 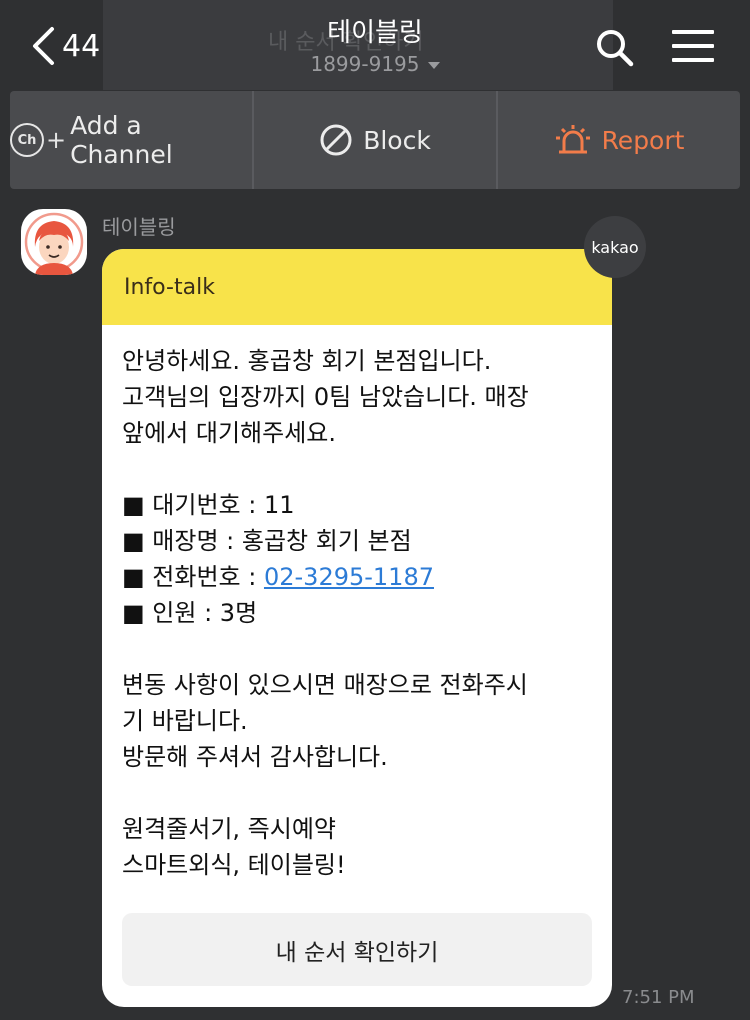 I want to click on text-line: 기 바랍니다., so click(x=185, y=721).